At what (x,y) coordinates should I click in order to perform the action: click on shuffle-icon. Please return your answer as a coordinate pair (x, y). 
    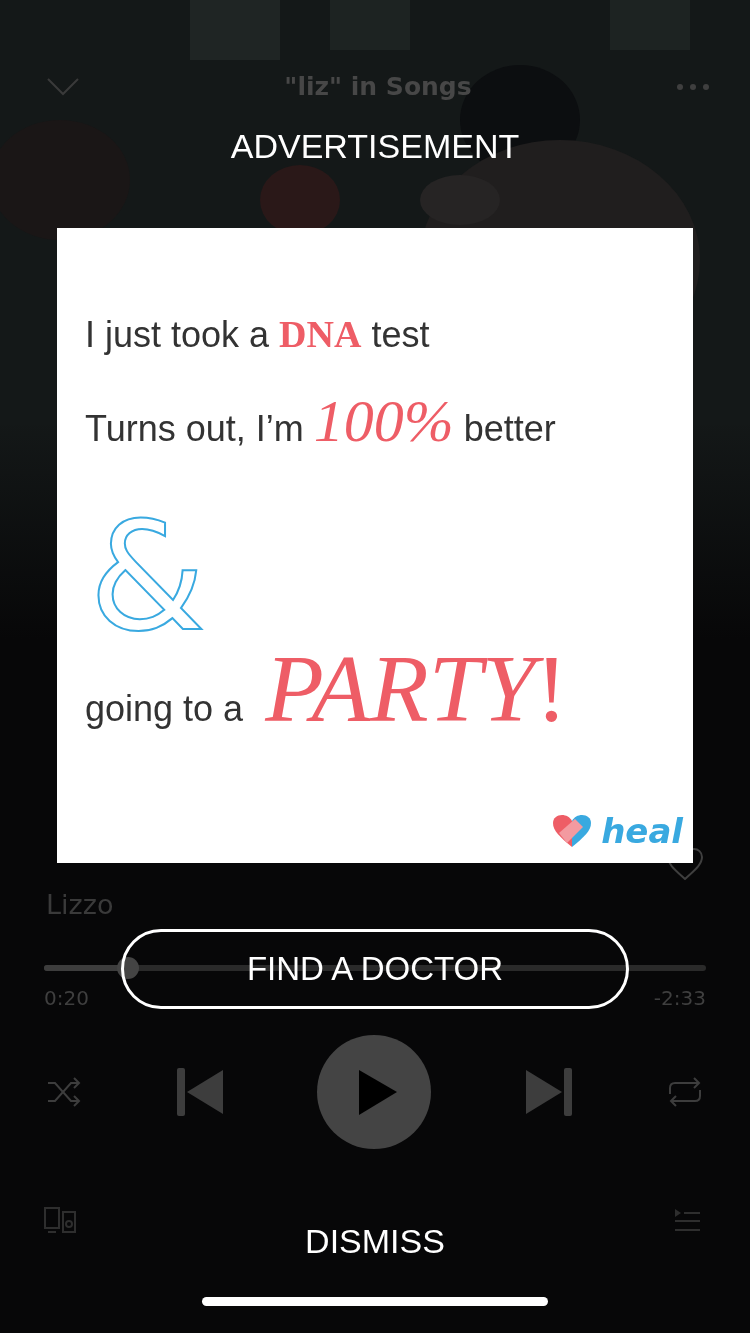
    Looking at the image, I should click on (64, 1092).